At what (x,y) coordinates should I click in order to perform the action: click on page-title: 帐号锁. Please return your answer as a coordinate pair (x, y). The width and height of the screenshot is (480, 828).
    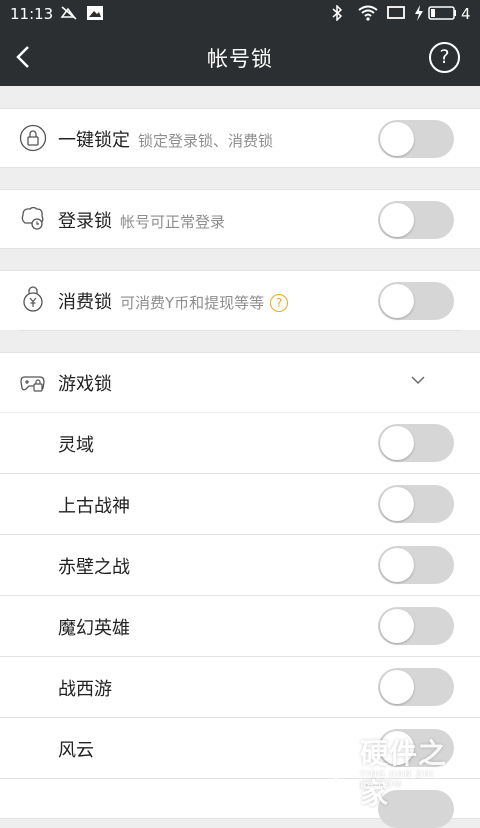
    Looking at the image, I should click on (240, 59).